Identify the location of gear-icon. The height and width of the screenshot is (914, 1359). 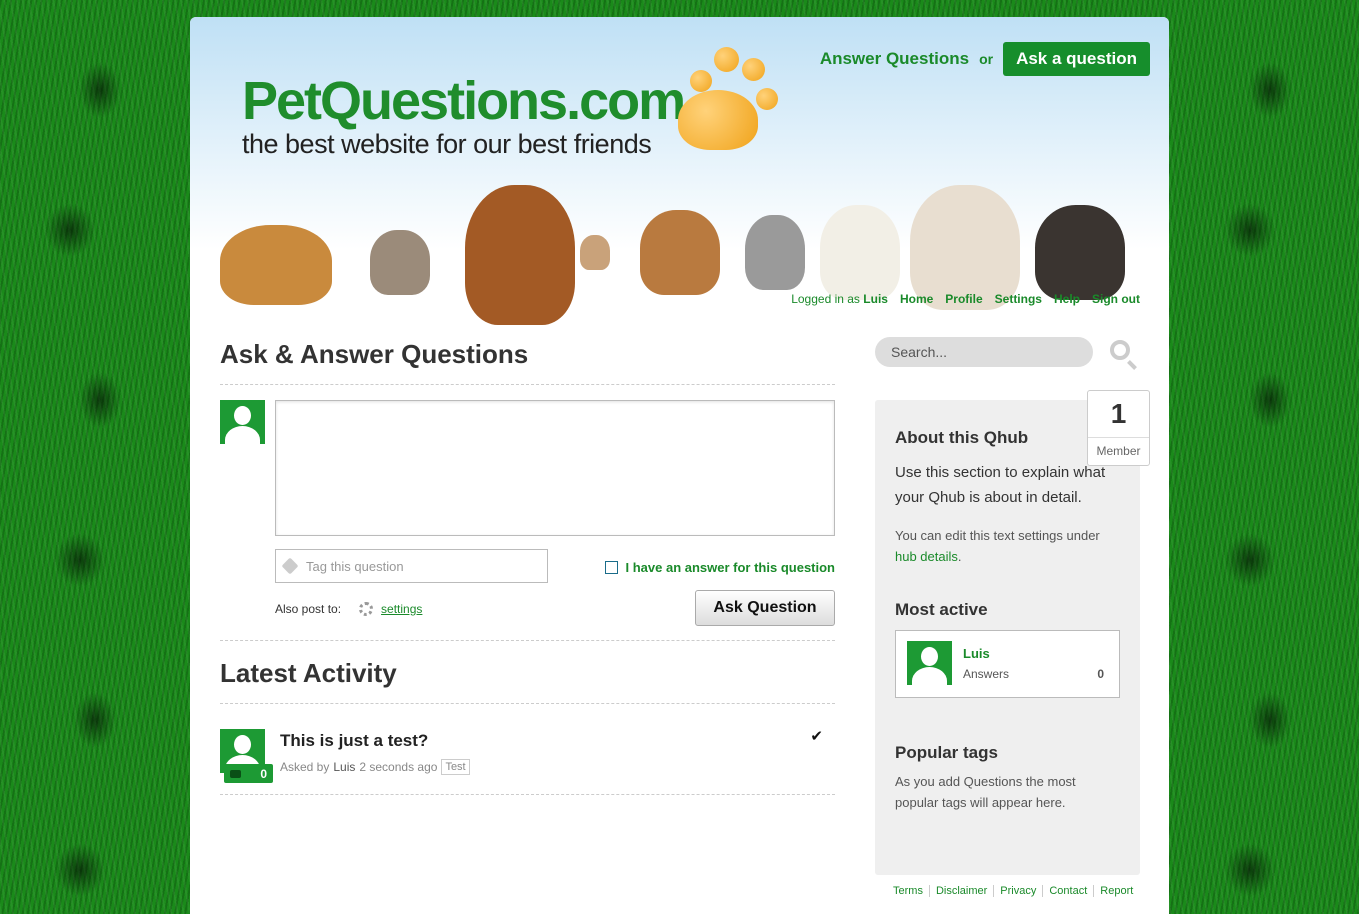
(366, 609).